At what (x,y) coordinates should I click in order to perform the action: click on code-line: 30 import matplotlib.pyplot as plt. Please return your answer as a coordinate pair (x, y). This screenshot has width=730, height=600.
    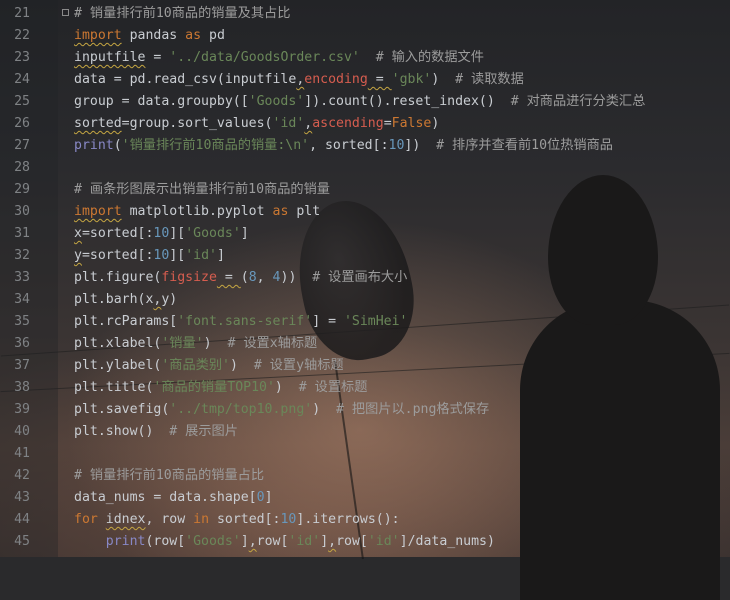
    Looking at the image, I should click on (365, 212).